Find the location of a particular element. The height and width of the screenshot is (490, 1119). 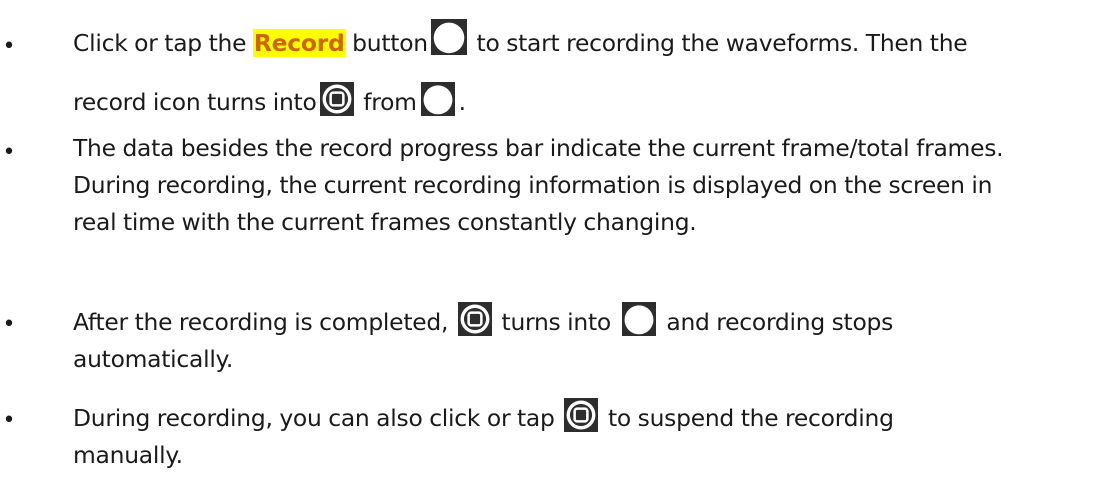

record-button-label: Record is located at coordinates (299, 43).